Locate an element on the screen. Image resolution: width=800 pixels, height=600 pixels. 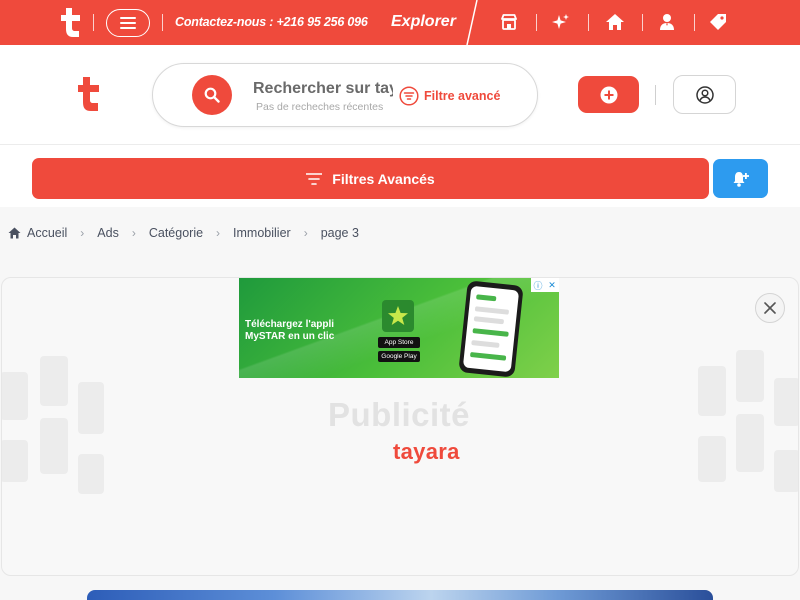
advanced-filter-link: Filtre avancé is located at coordinates (449, 96).